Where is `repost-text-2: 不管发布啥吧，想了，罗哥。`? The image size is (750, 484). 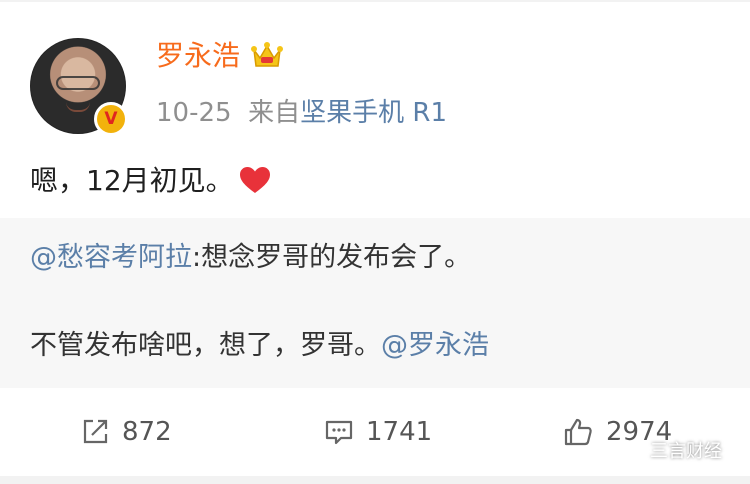 repost-text-2: 不管发布啥吧，想了，罗哥。 is located at coordinates (205, 345).